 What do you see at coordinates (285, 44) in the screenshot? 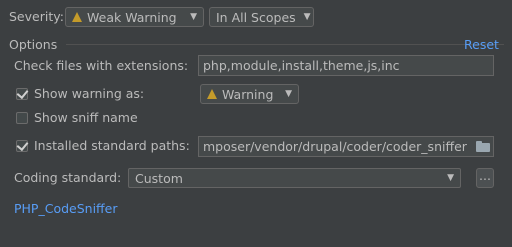
I see `options-separator` at bounding box center [285, 44].